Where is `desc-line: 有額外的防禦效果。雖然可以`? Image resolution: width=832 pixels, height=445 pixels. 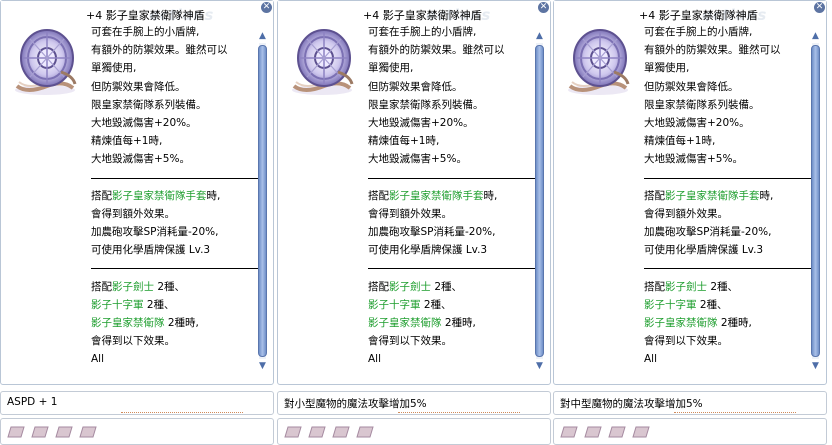 desc-line: 有額外的防禦效果。雖然可以 is located at coordinates (159, 50).